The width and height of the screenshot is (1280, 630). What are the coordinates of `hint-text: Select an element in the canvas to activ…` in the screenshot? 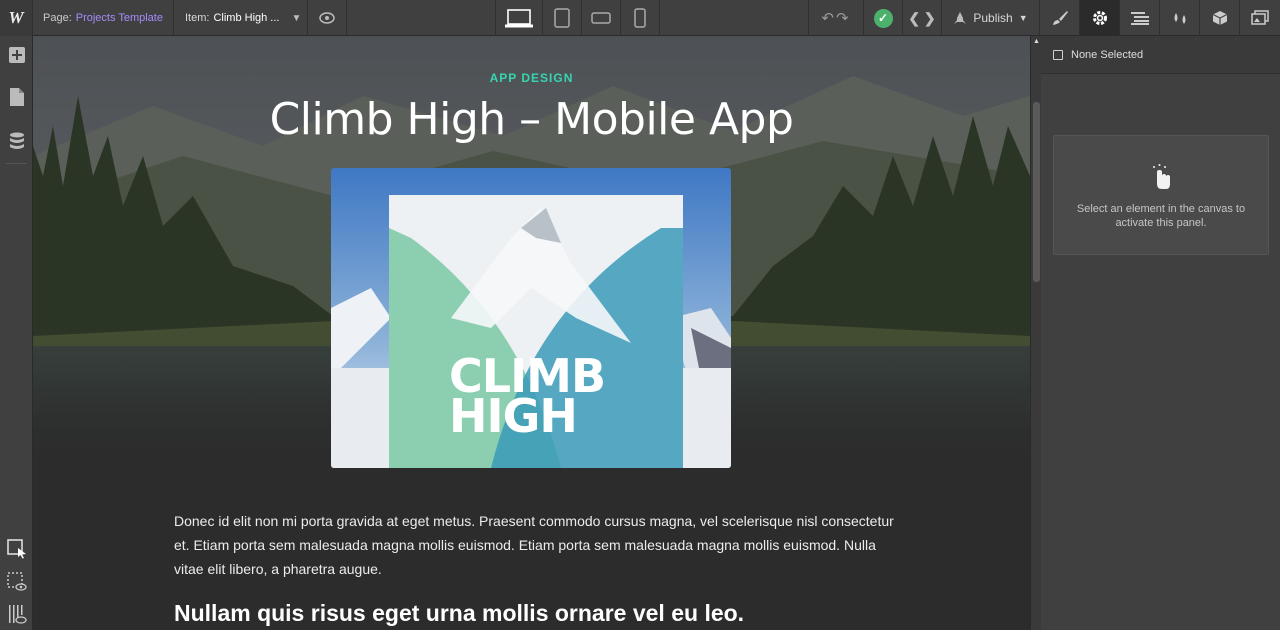 It's located at (1161, 216).